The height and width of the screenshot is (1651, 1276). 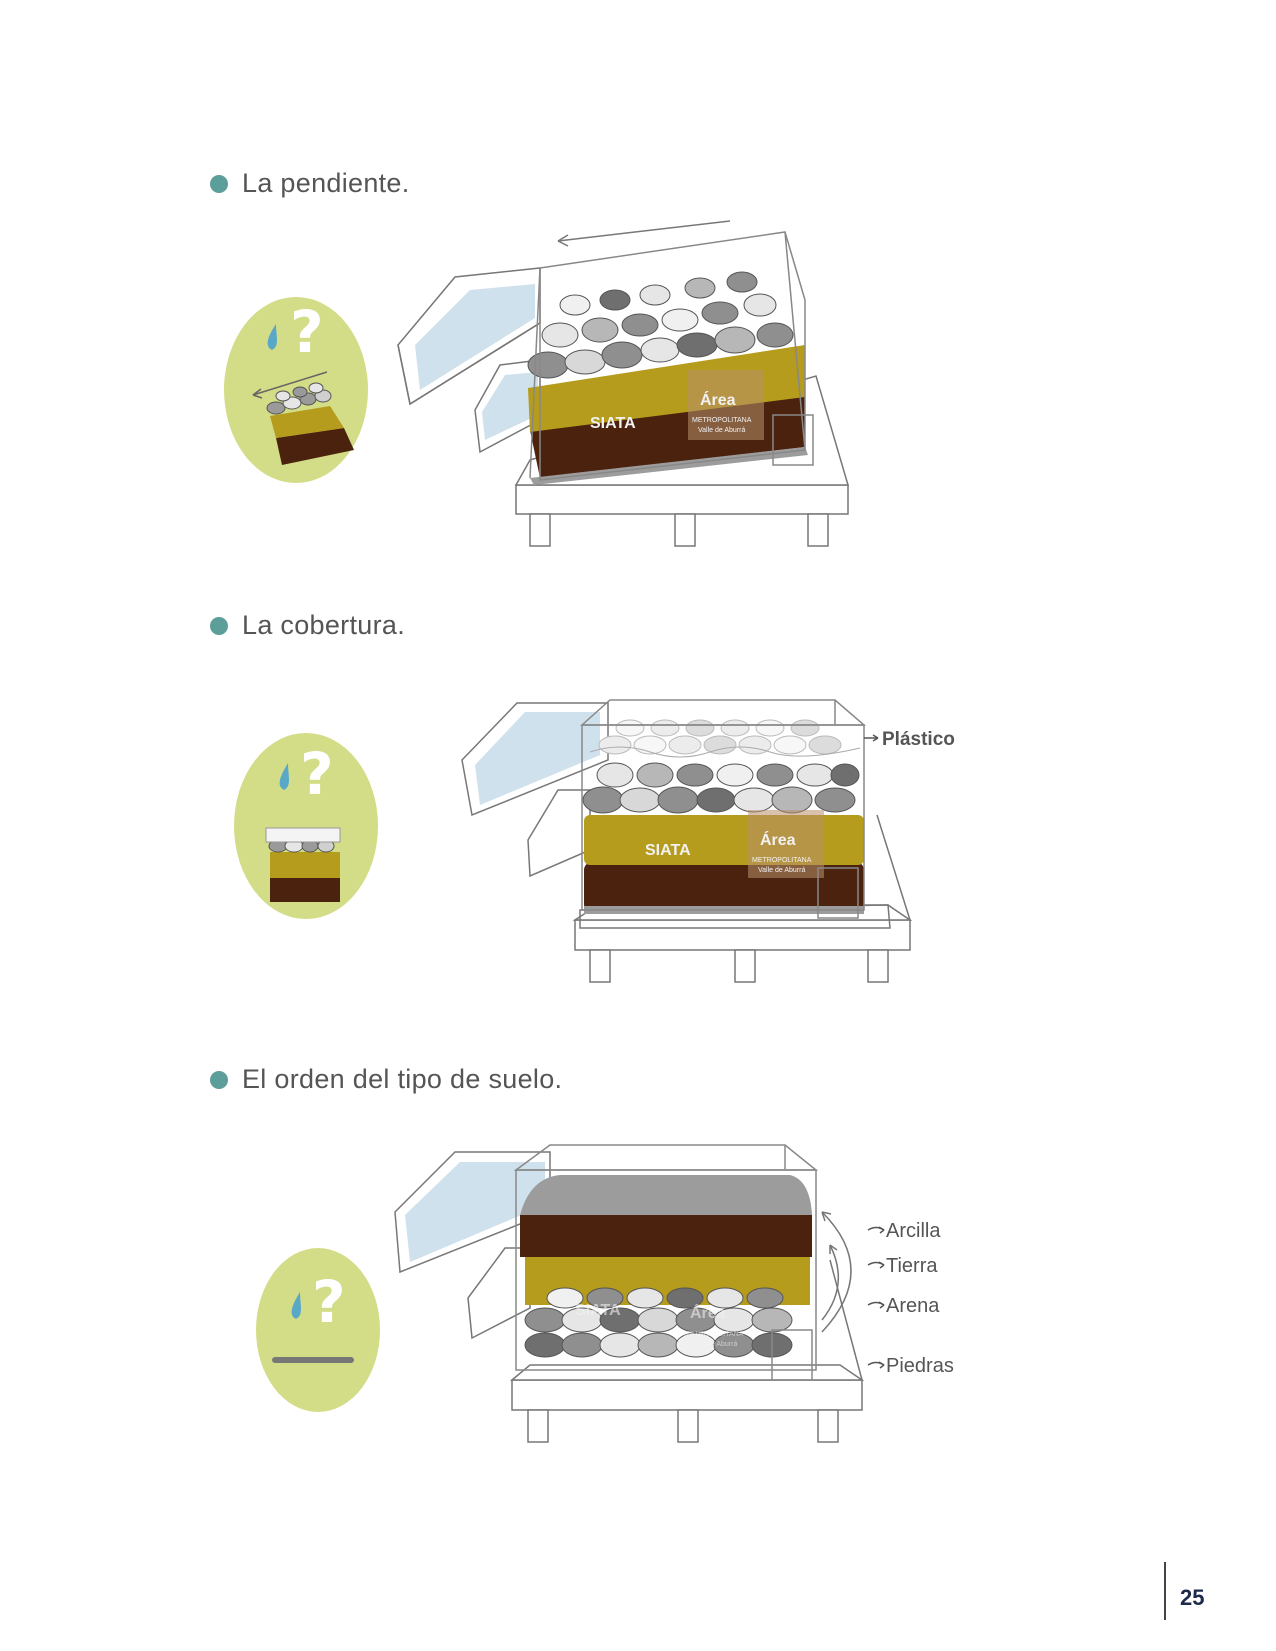 I want to click on cover-area-logo: Área METROPOLITANA Valle de Aburrá, so click(x=786, y=844).